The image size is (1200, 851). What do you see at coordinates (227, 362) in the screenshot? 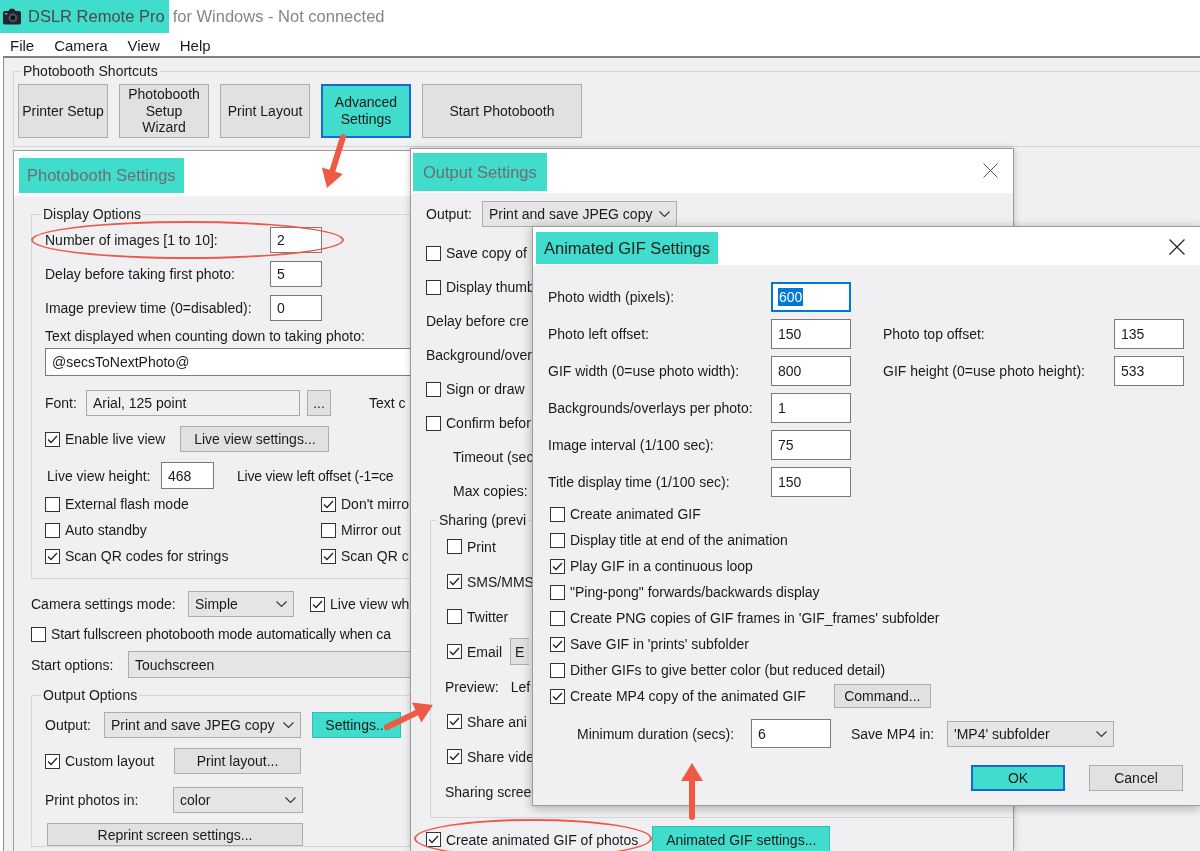
I see `text-field: @secsToNextPhoto@` at bounding box center [227, 362].